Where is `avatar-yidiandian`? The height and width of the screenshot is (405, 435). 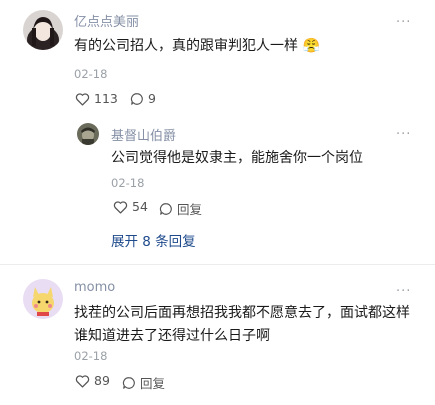 avatar-yidiandian is located at coordinates (43, 30).